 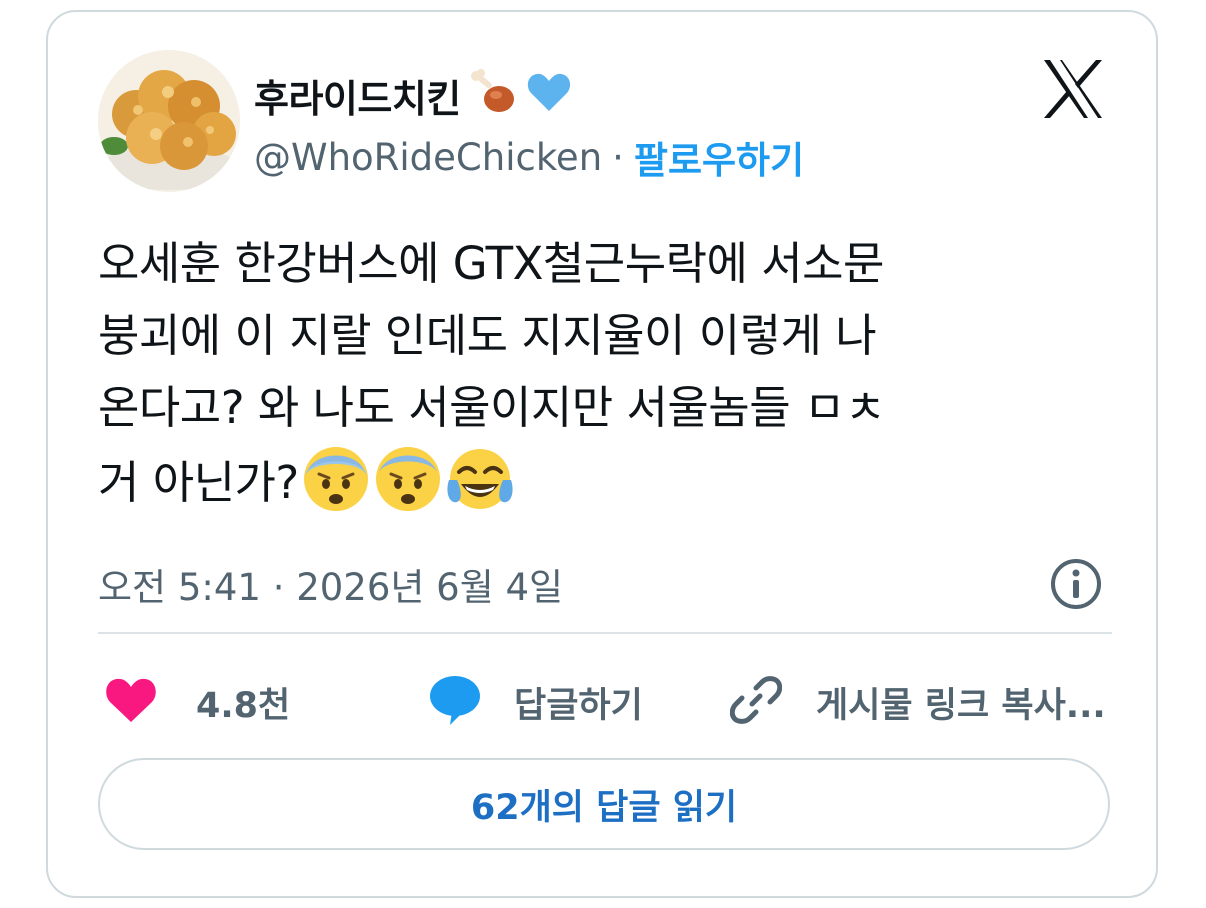 I want to click on author-name: 후라이드치킨, so click(x=357, y=95).